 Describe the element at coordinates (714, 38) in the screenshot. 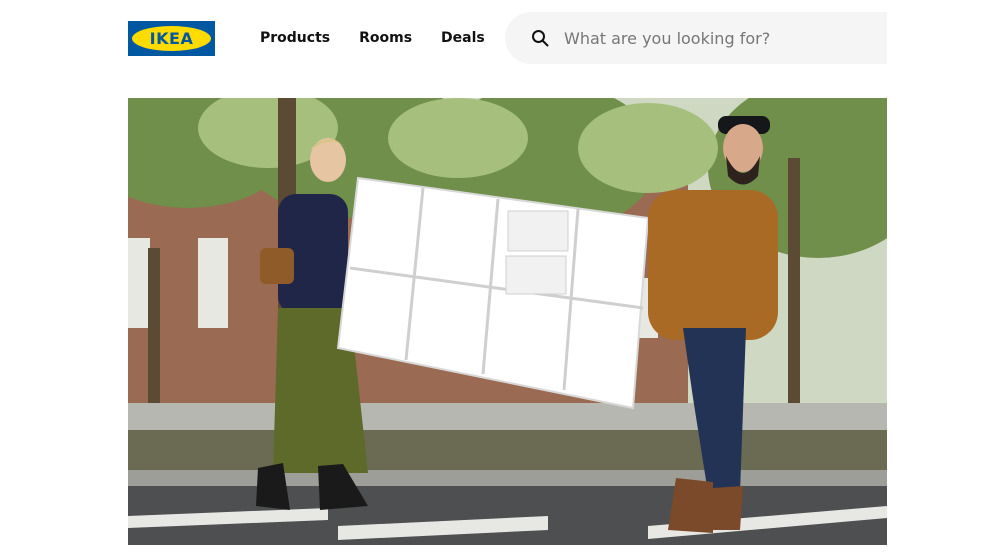

I see `search-input` at that location.